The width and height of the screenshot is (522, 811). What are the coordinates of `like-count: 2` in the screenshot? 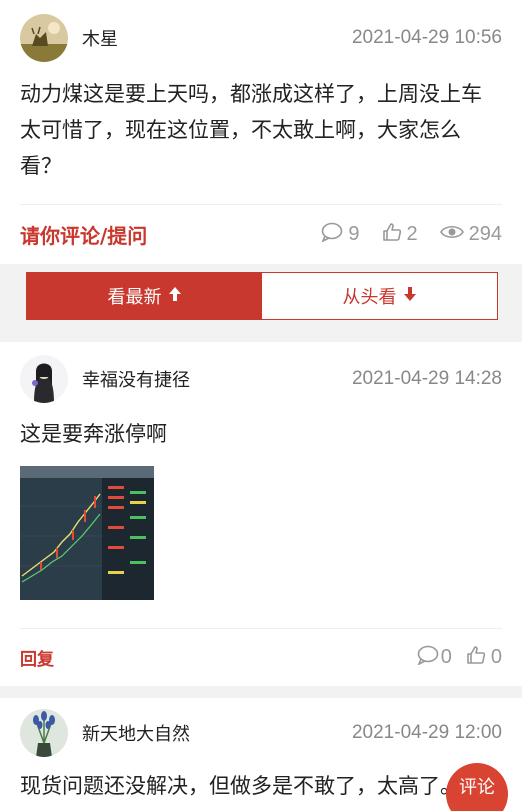 It's located at (400, 235).